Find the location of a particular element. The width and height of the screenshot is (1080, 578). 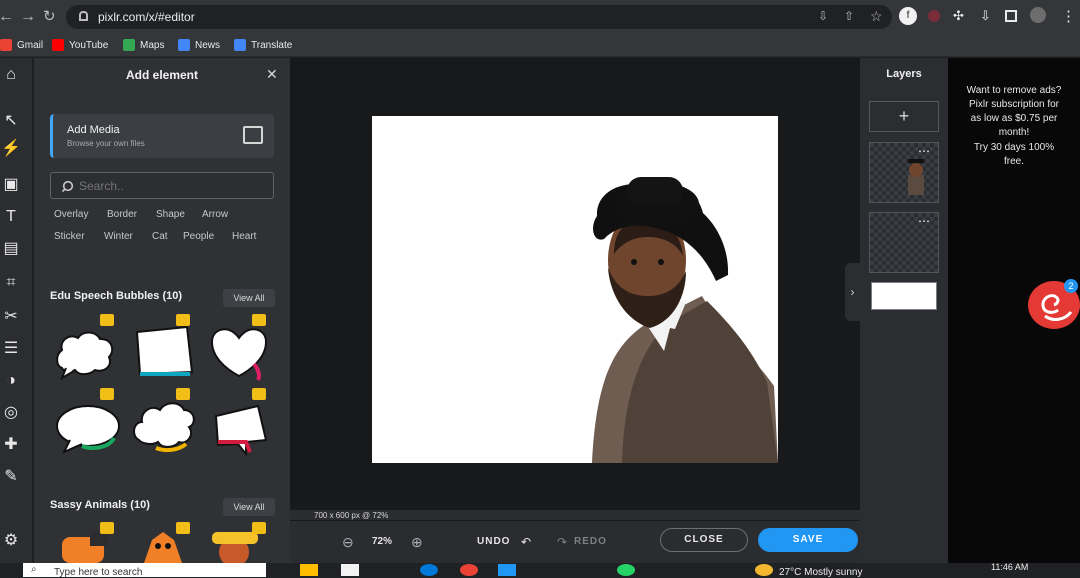

speech-bubble-puff is located at coordinates (163, 424).